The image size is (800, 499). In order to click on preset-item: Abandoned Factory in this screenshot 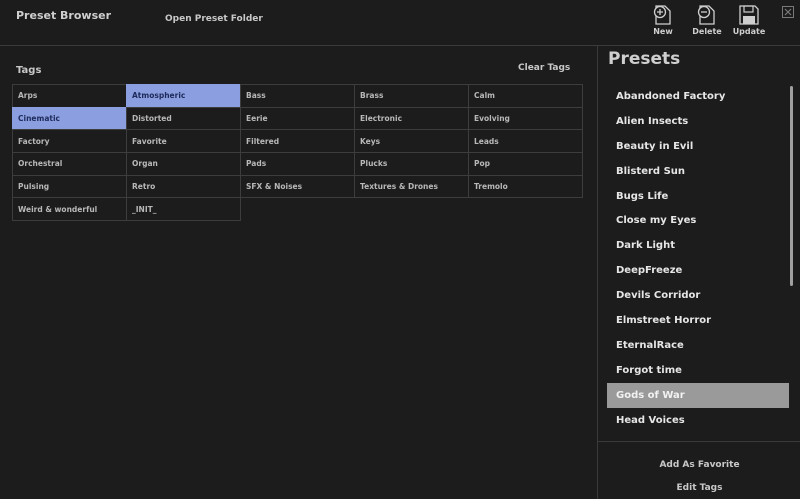, I will do `click(698, 96)`.